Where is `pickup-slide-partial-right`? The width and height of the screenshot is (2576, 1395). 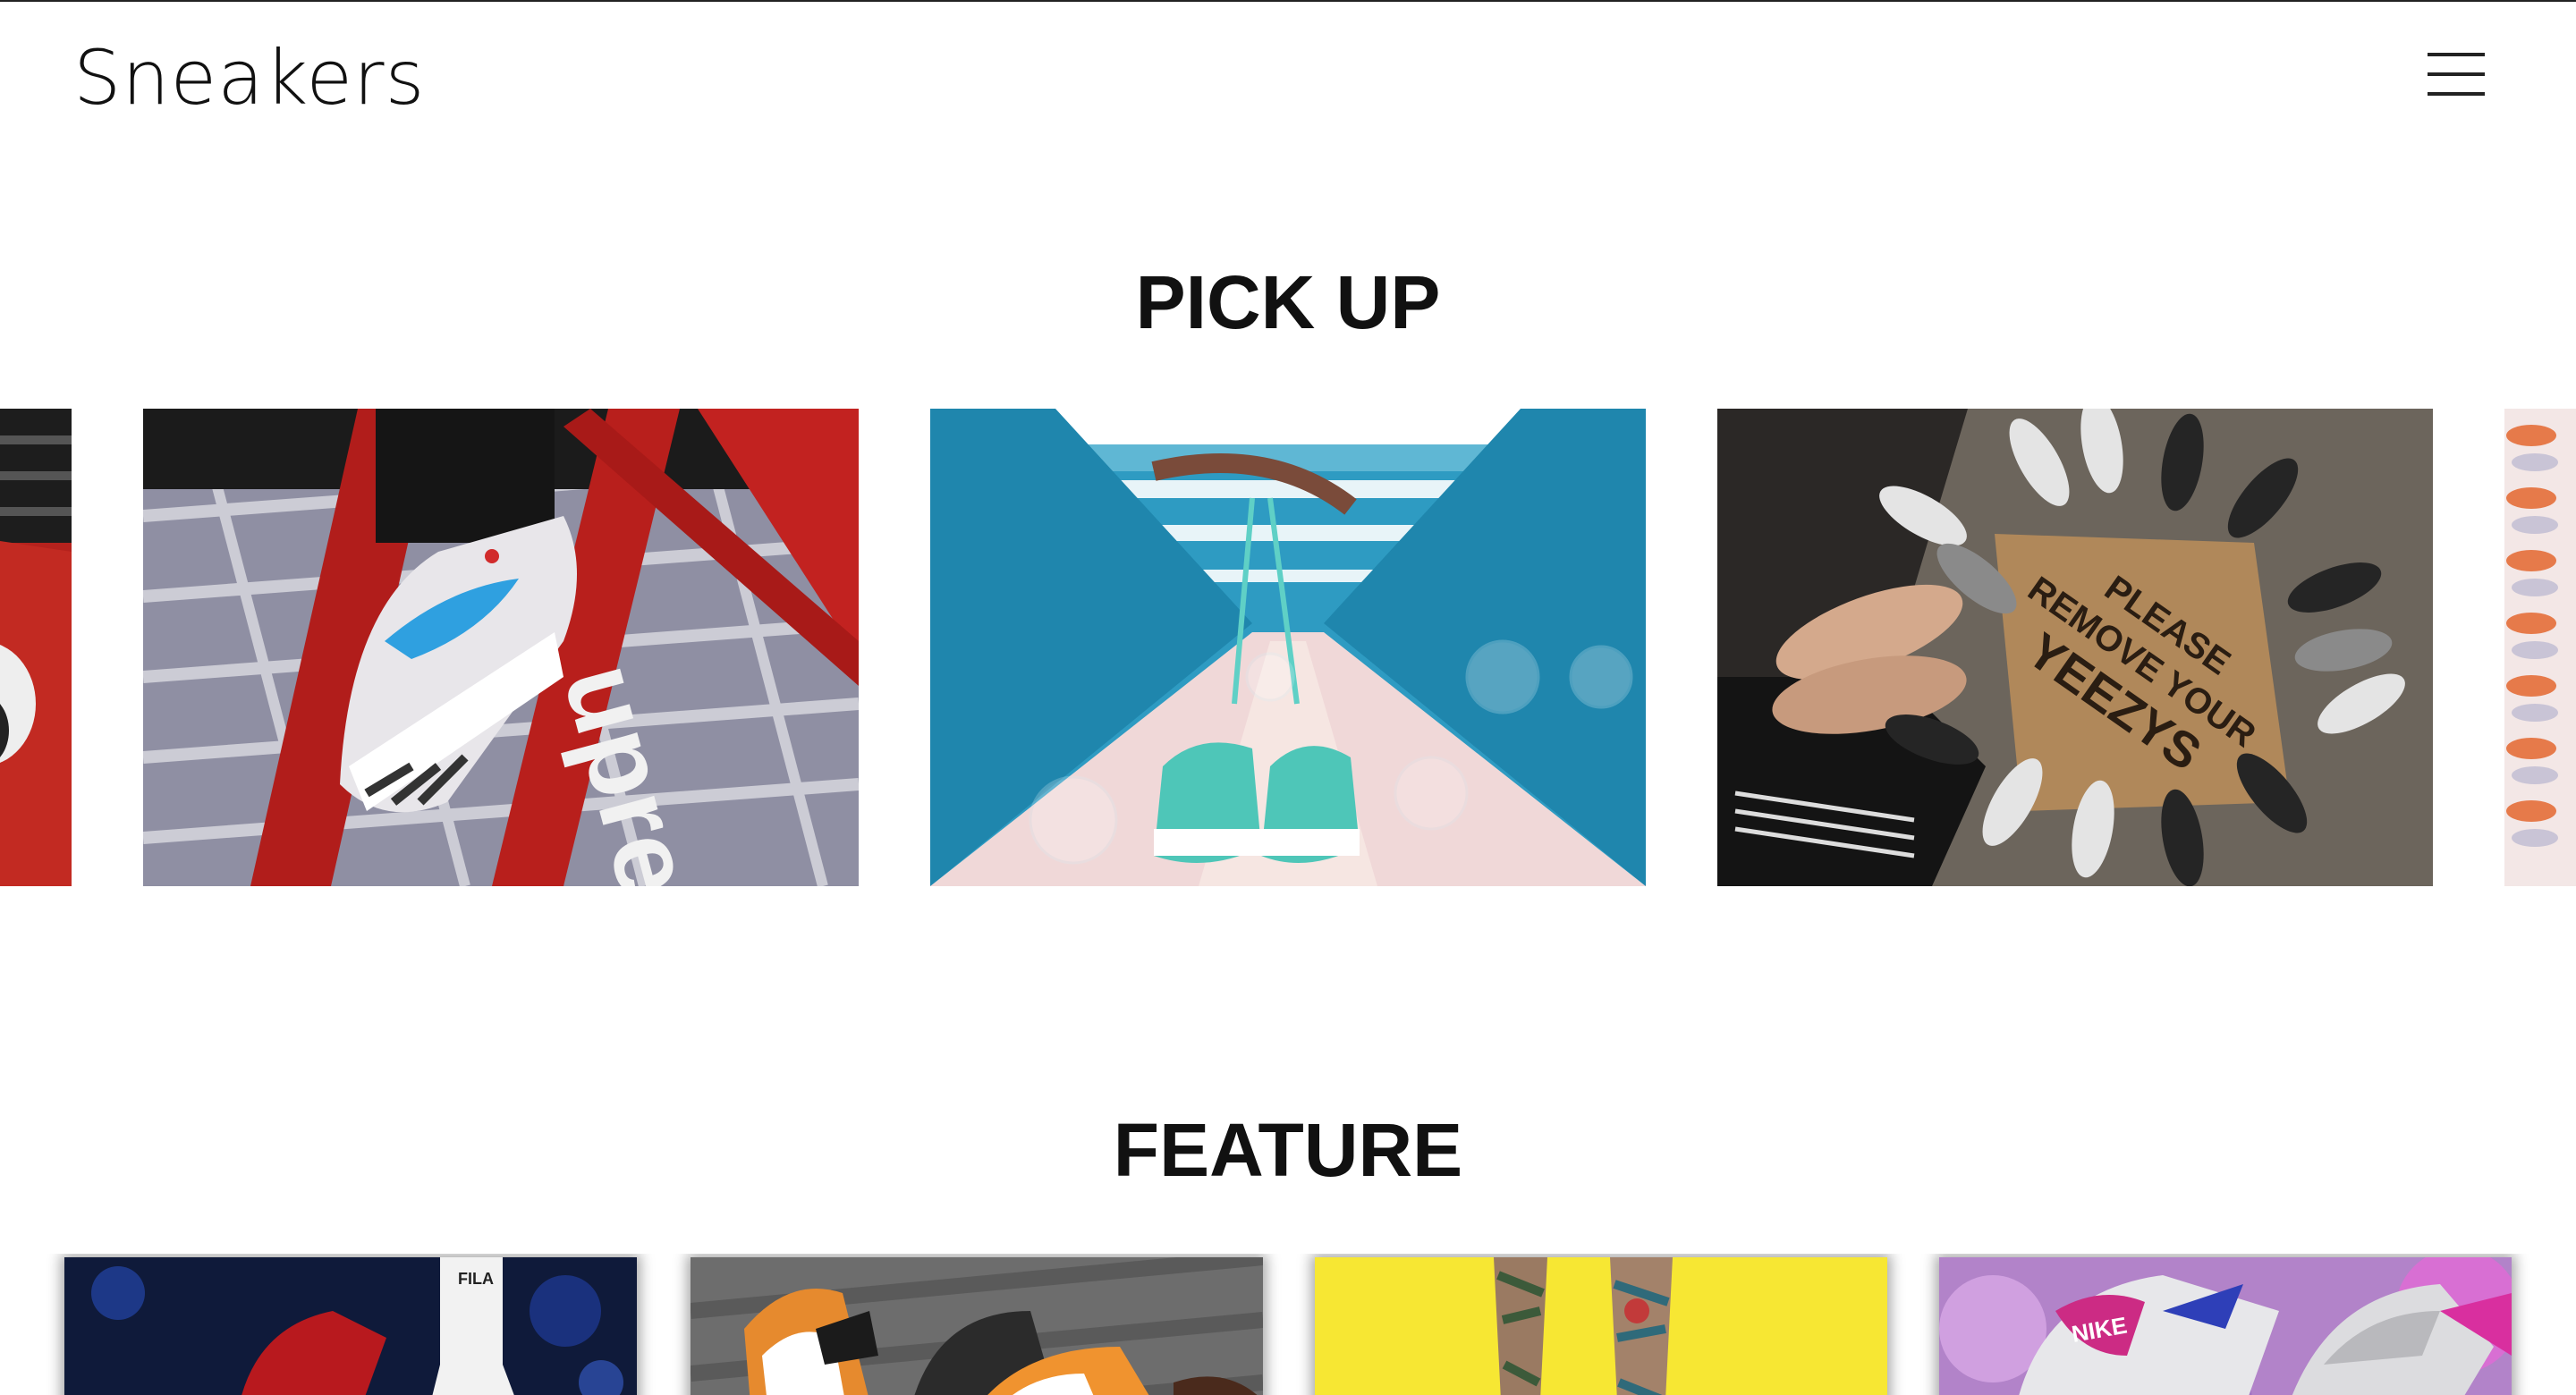
pickup-slide-partial-right is located at coordinates (2540, 647).